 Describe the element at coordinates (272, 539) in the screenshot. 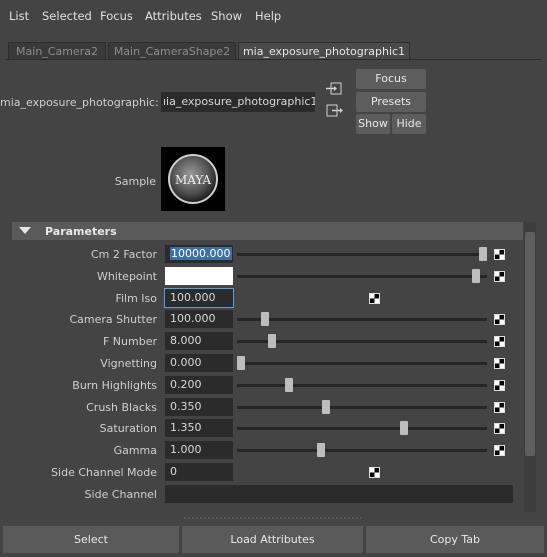

I see `load-attributes-button: Load Attributes` at that location.